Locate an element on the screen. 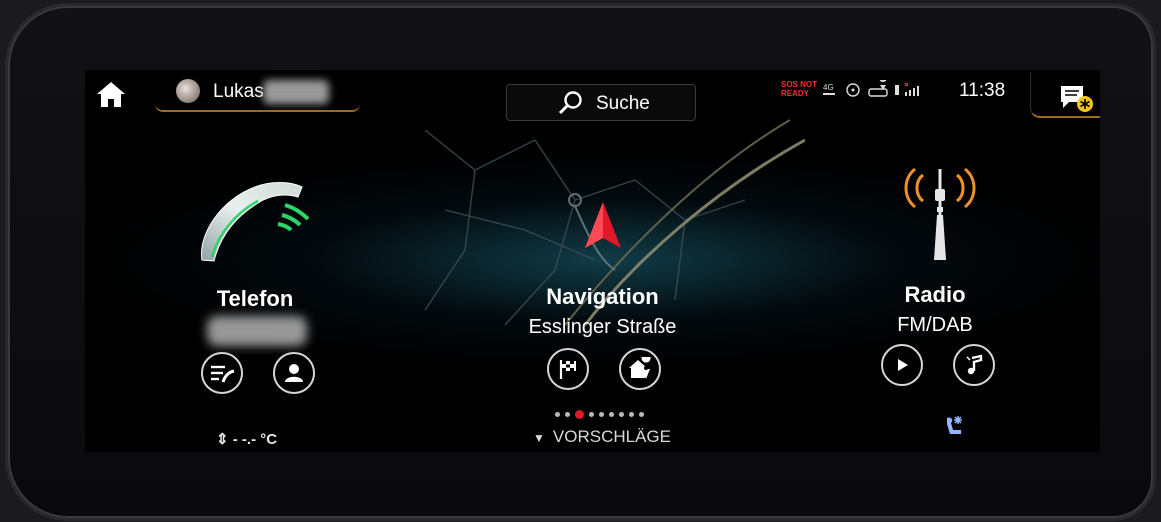 The image size is (1161, 522). play-icon is located at coordinates (903, 365).